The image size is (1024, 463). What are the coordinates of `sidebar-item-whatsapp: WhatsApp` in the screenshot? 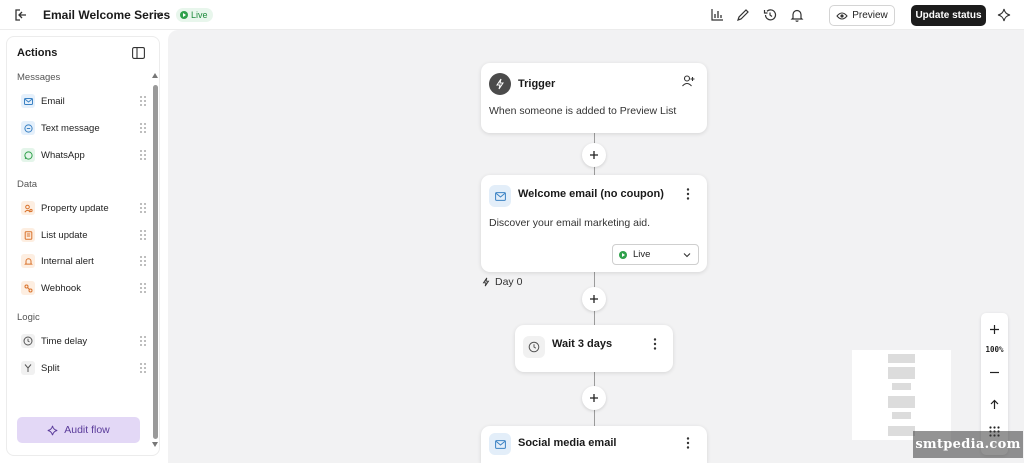 It's located at (86, 155).